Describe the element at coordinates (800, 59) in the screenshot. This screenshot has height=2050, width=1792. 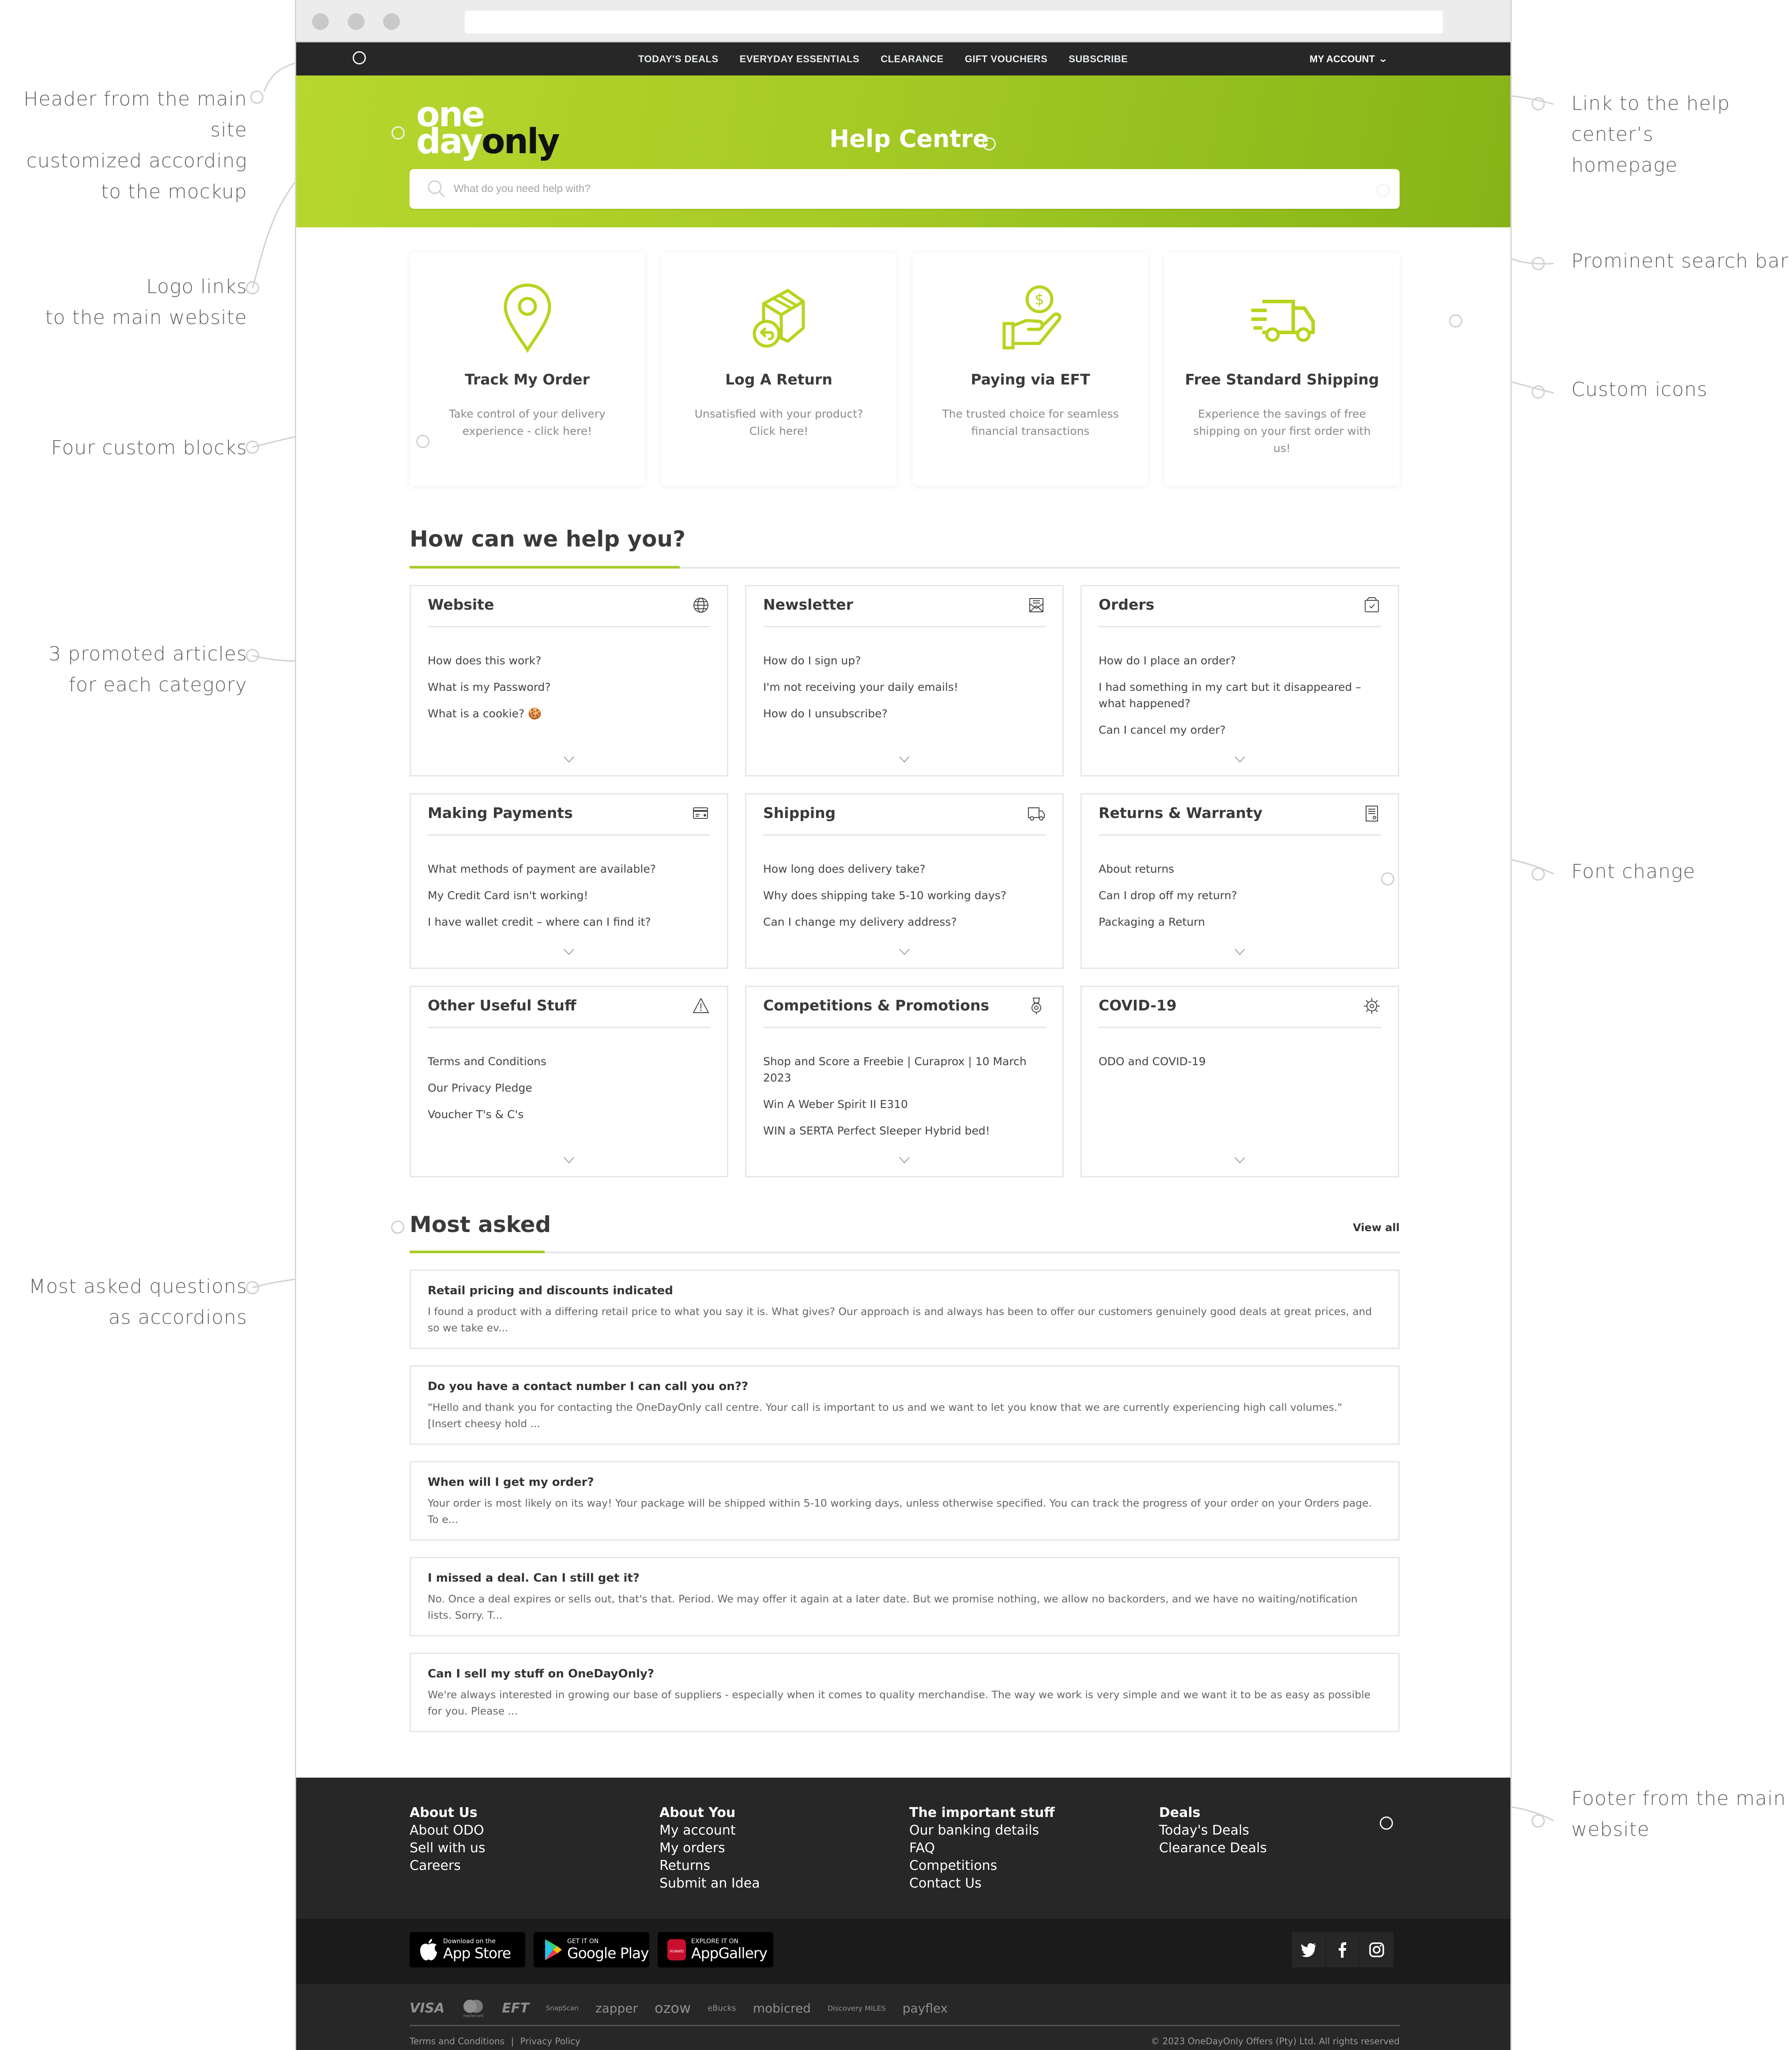
I see `nav-link-everyday-essentials: EVERYDAY ESSENTIALS` at that location.